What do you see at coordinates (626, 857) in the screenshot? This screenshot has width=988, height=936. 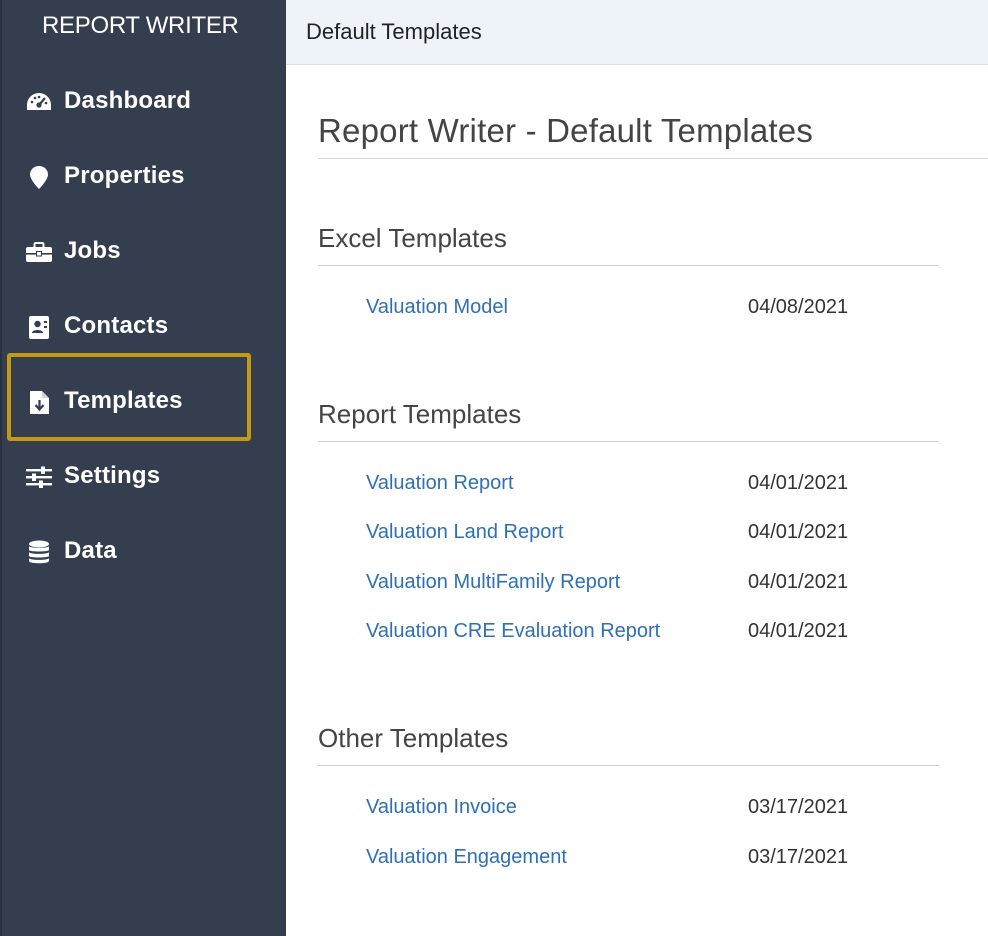 I see `template-row: Valuation Engagement 03/17/2021` at bounding box center [626, 857].